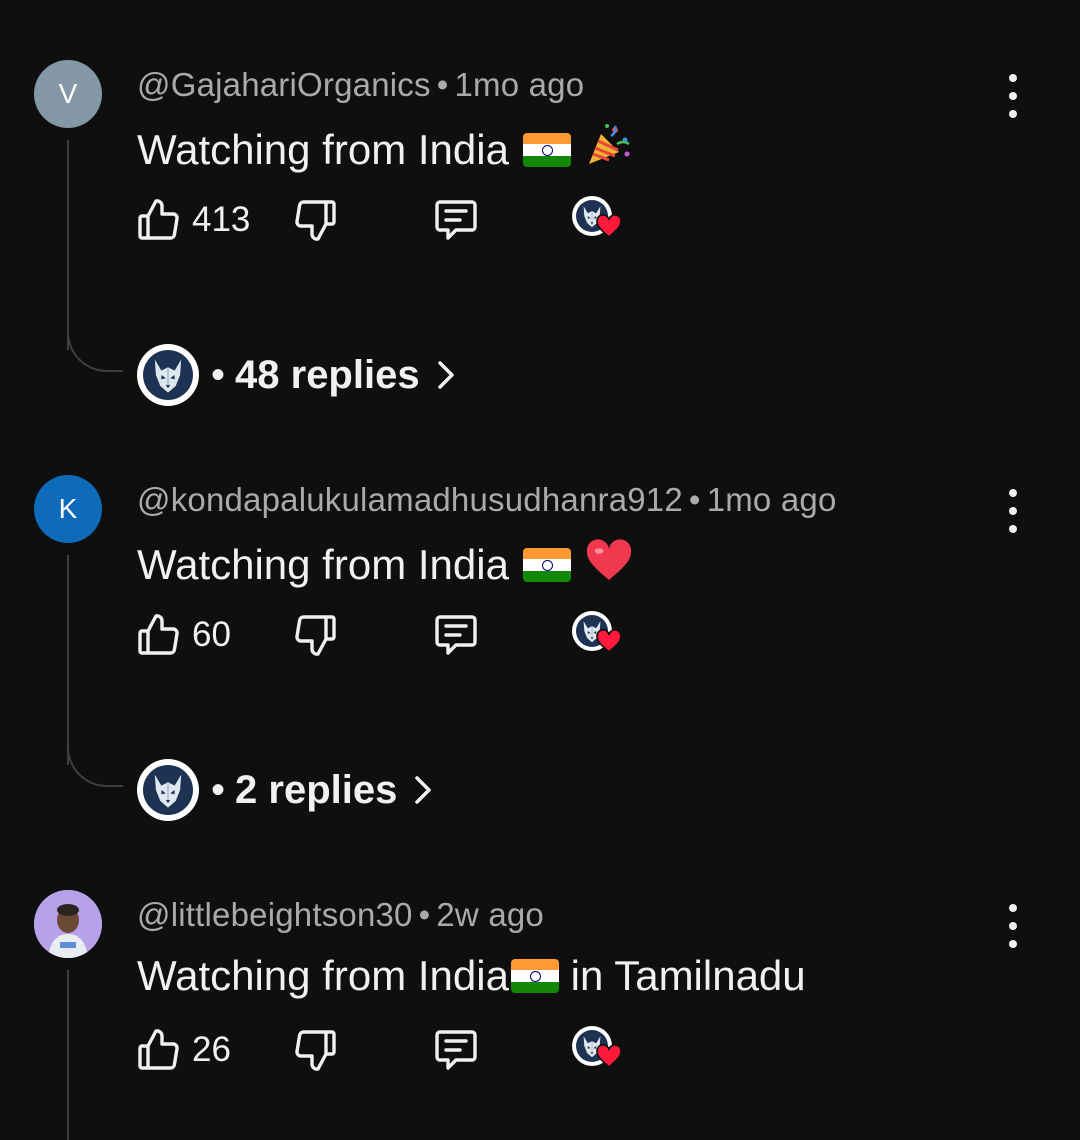 This screenshot has height=1140, width=1080. I want to click on like-count: 26, so click(211, 1049).